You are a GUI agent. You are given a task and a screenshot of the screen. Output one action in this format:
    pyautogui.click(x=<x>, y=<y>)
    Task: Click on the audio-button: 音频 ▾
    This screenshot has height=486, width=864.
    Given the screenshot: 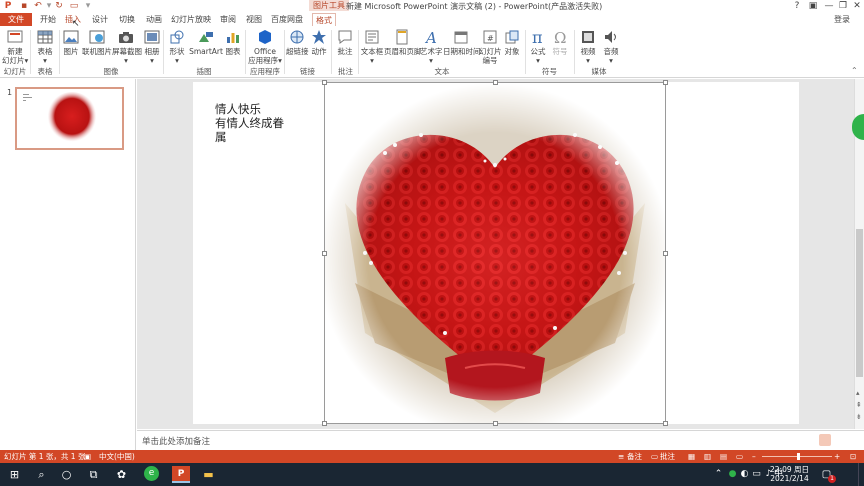 What is the action you would take?
    pyautogui.click(x=611, y=46)
    